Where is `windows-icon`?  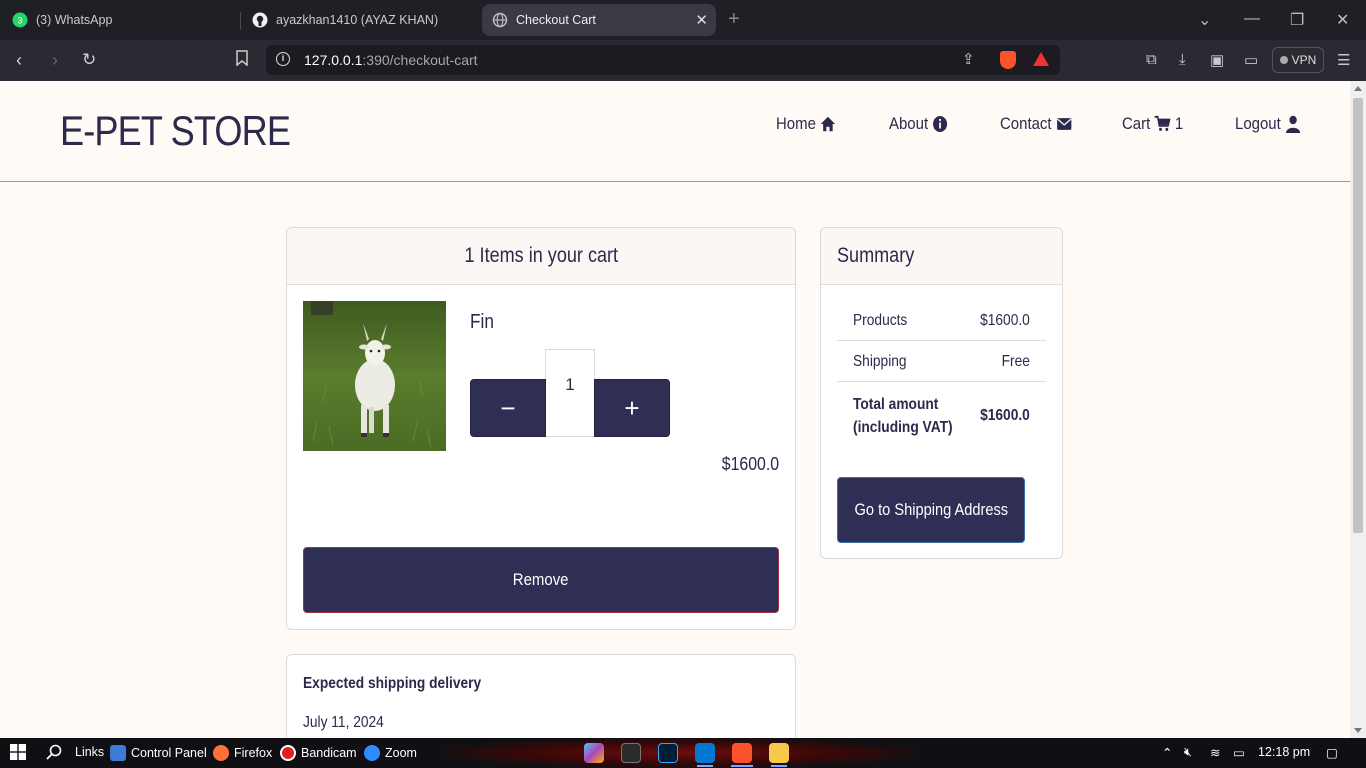
windows-icon is located at coordinates (18, 752).